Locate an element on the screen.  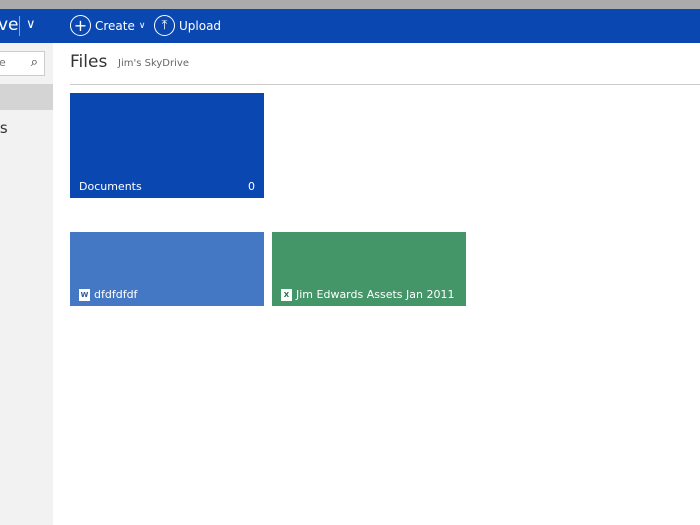
folder-count: 0 is located at coordinates (251, 186).